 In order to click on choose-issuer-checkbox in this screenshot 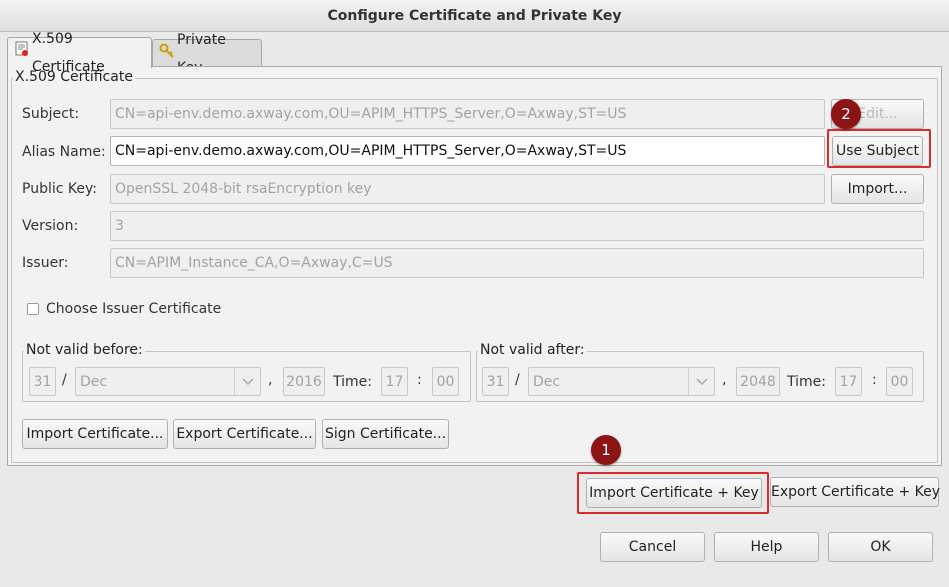, I will do `click(33, 309)`.